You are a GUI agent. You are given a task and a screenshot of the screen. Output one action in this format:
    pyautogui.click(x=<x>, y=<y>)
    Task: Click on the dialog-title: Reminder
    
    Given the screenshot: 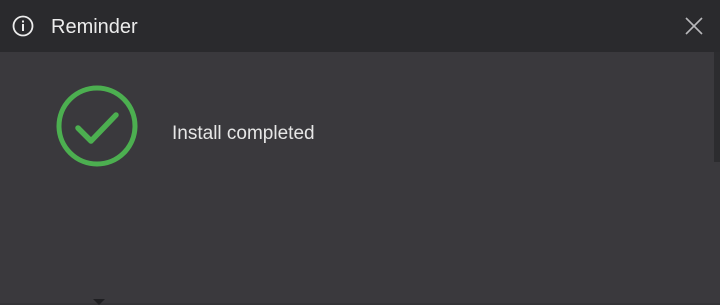 What is the action you would take?
    pyautogui.click(x=94, y=27)
    